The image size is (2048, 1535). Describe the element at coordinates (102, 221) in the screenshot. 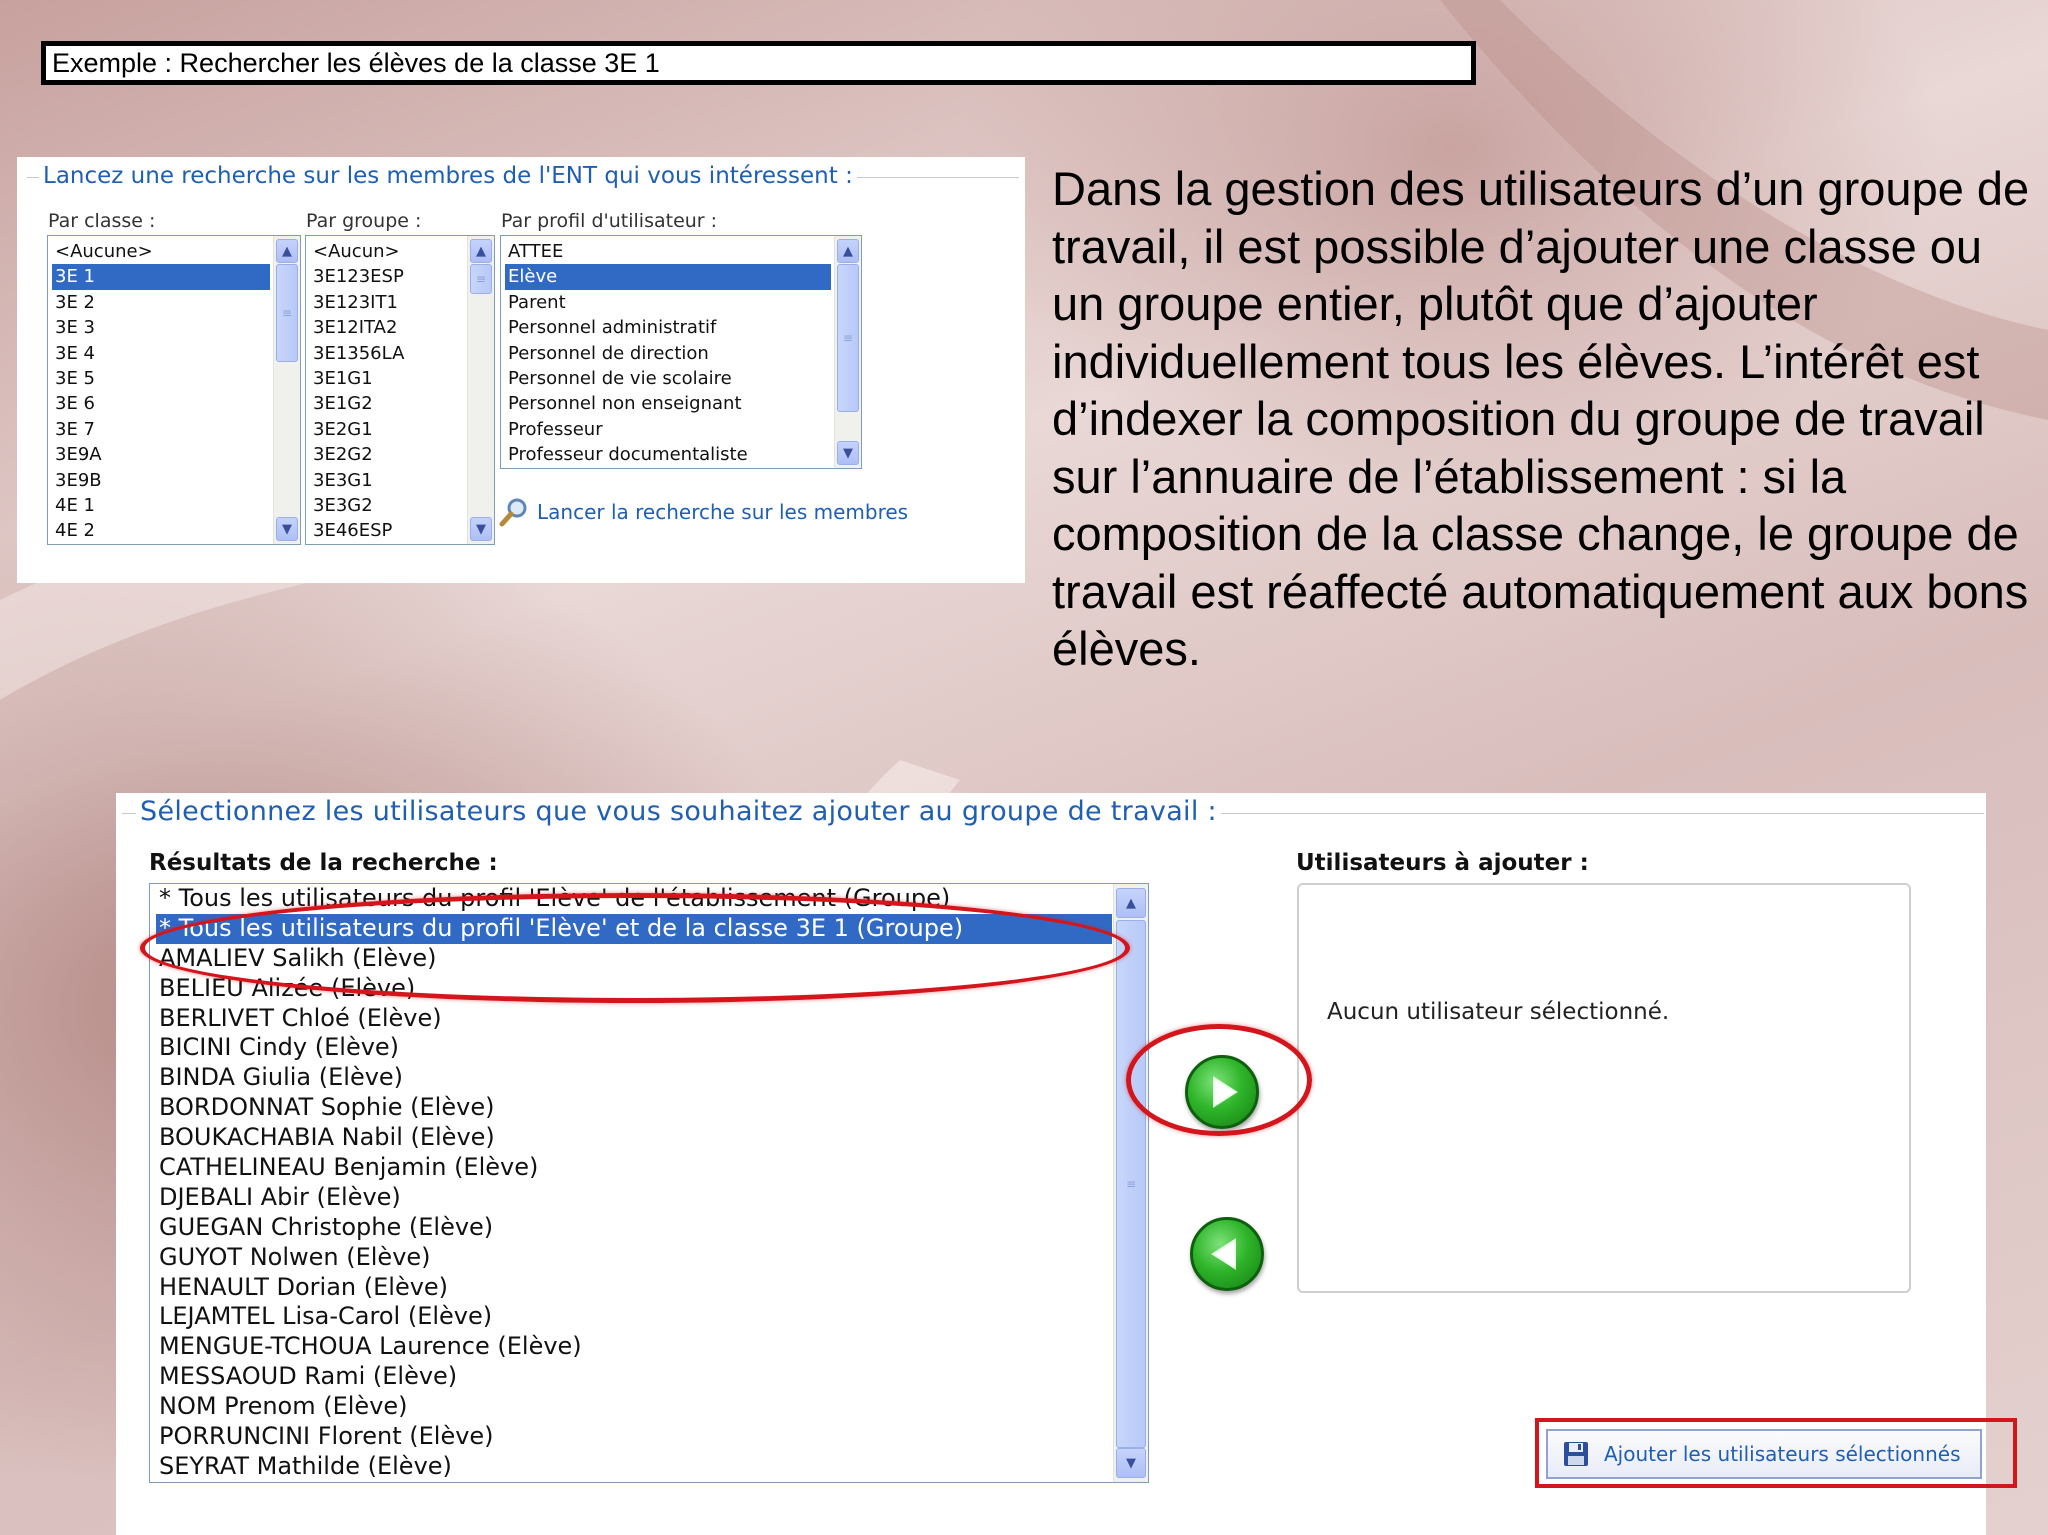

I see `par-classe-label: Par classe :` at that location.